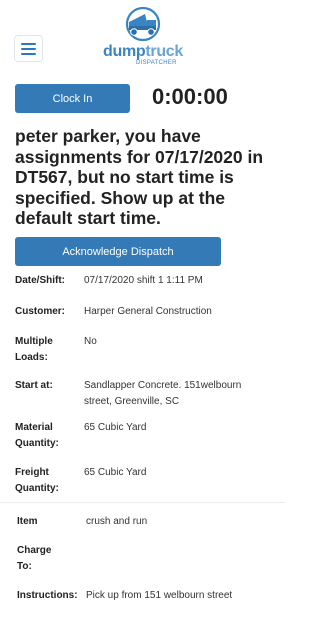 This screenshot has height=640, width=320. I want to click on material-quantity-value: 65 Cubic Yard, so click(115, 427).